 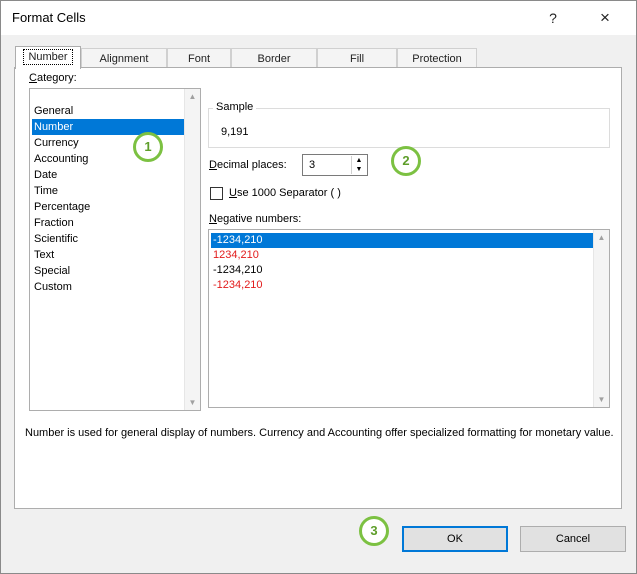 What do you see at coordinates (318, 18) in the screenshot?
I see `title-bar: Format Cells ? ×` at bounding box center [318, 18].